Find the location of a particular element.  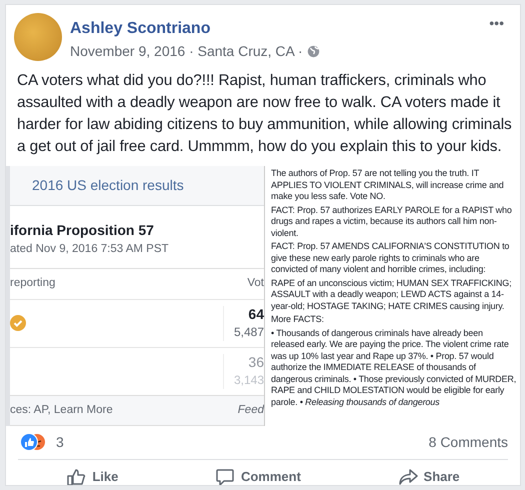

post-meta: November 9, 2016 · Santa Cruz, CA · is located at coordinates (186, 51).